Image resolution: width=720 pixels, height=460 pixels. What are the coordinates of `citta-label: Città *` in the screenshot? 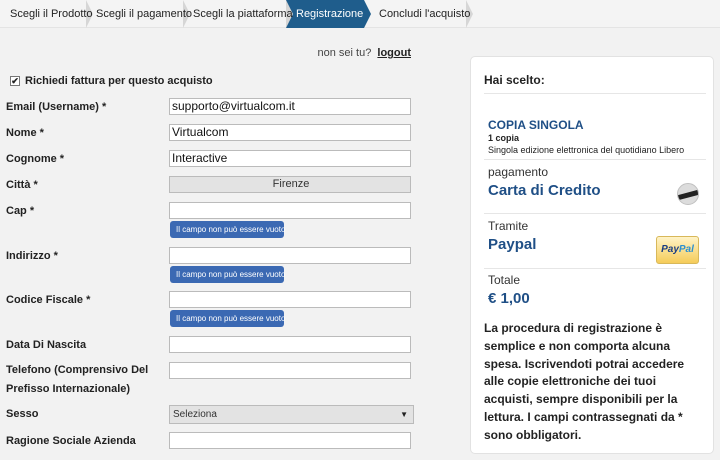 It's located at (22, 185).